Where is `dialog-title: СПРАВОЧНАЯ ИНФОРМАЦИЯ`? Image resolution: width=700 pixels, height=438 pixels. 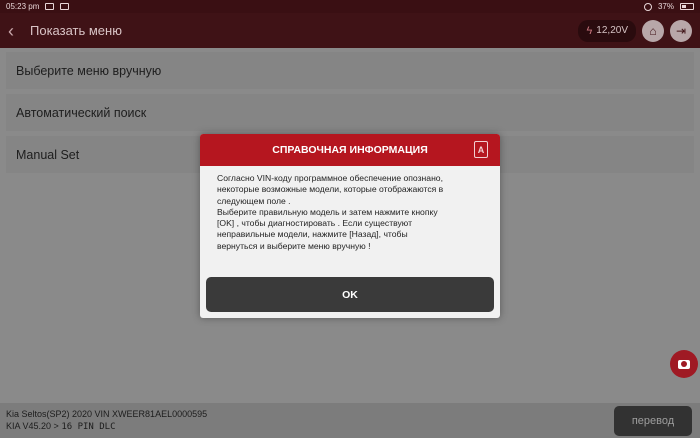 dialog-title: СПРАВОЧНАЯ ИНФОРМАЦИЯ is located at coordinates (350, 150).